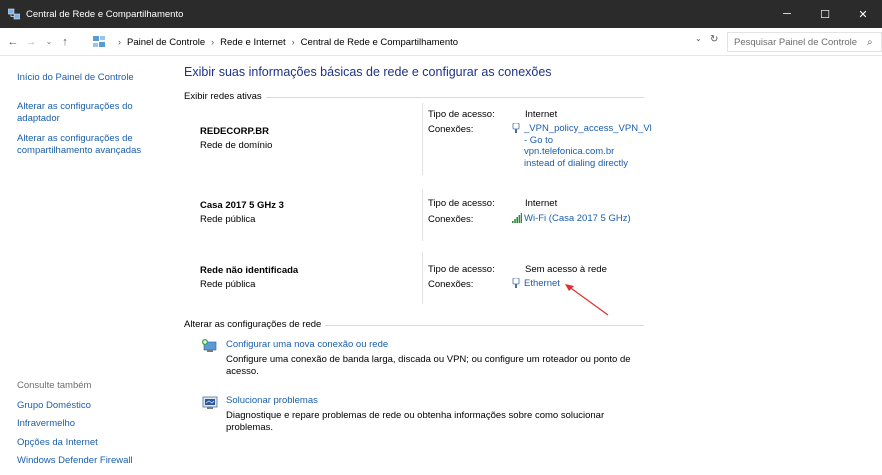 The height and width of the screenshot is (475, 882). What do you see at coordinates (253, 42) in the screenshot?
I see `breadcrumb-rede-internet: Rede e Internet` at bounding box center [253, 42].